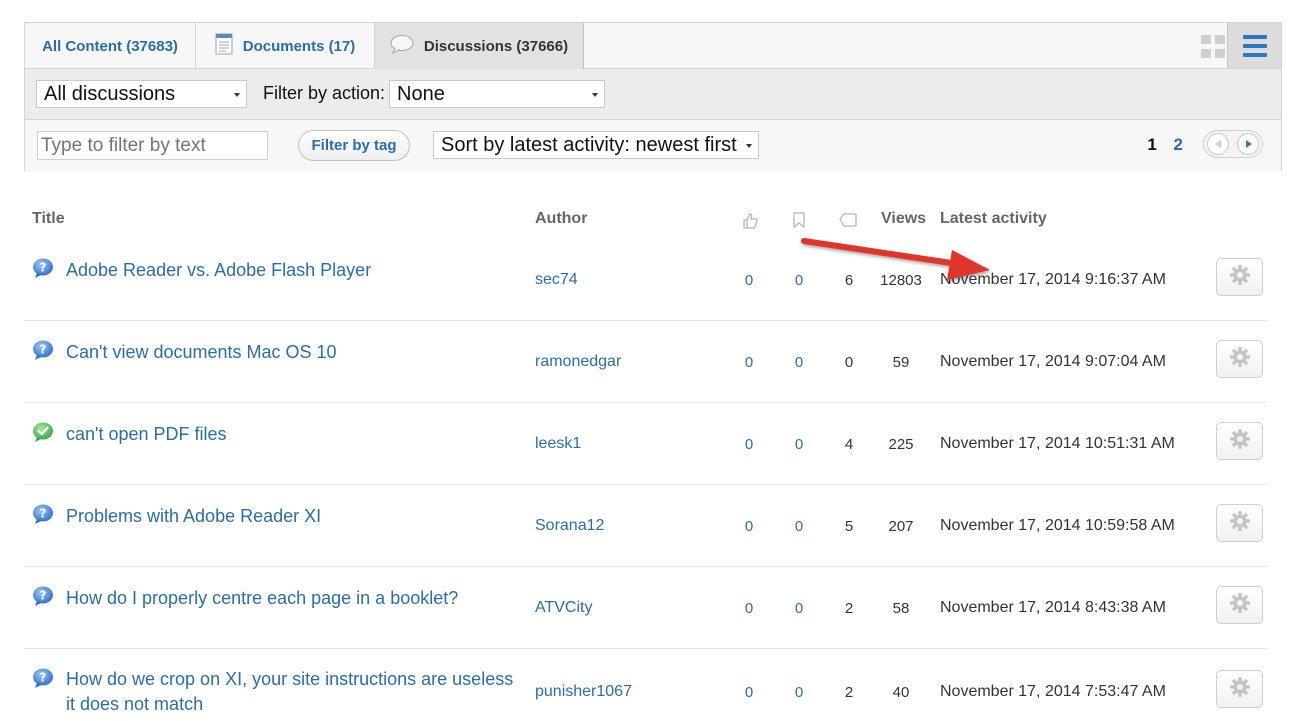  I want to click on author-link: punisher1067, so click(583, 692).